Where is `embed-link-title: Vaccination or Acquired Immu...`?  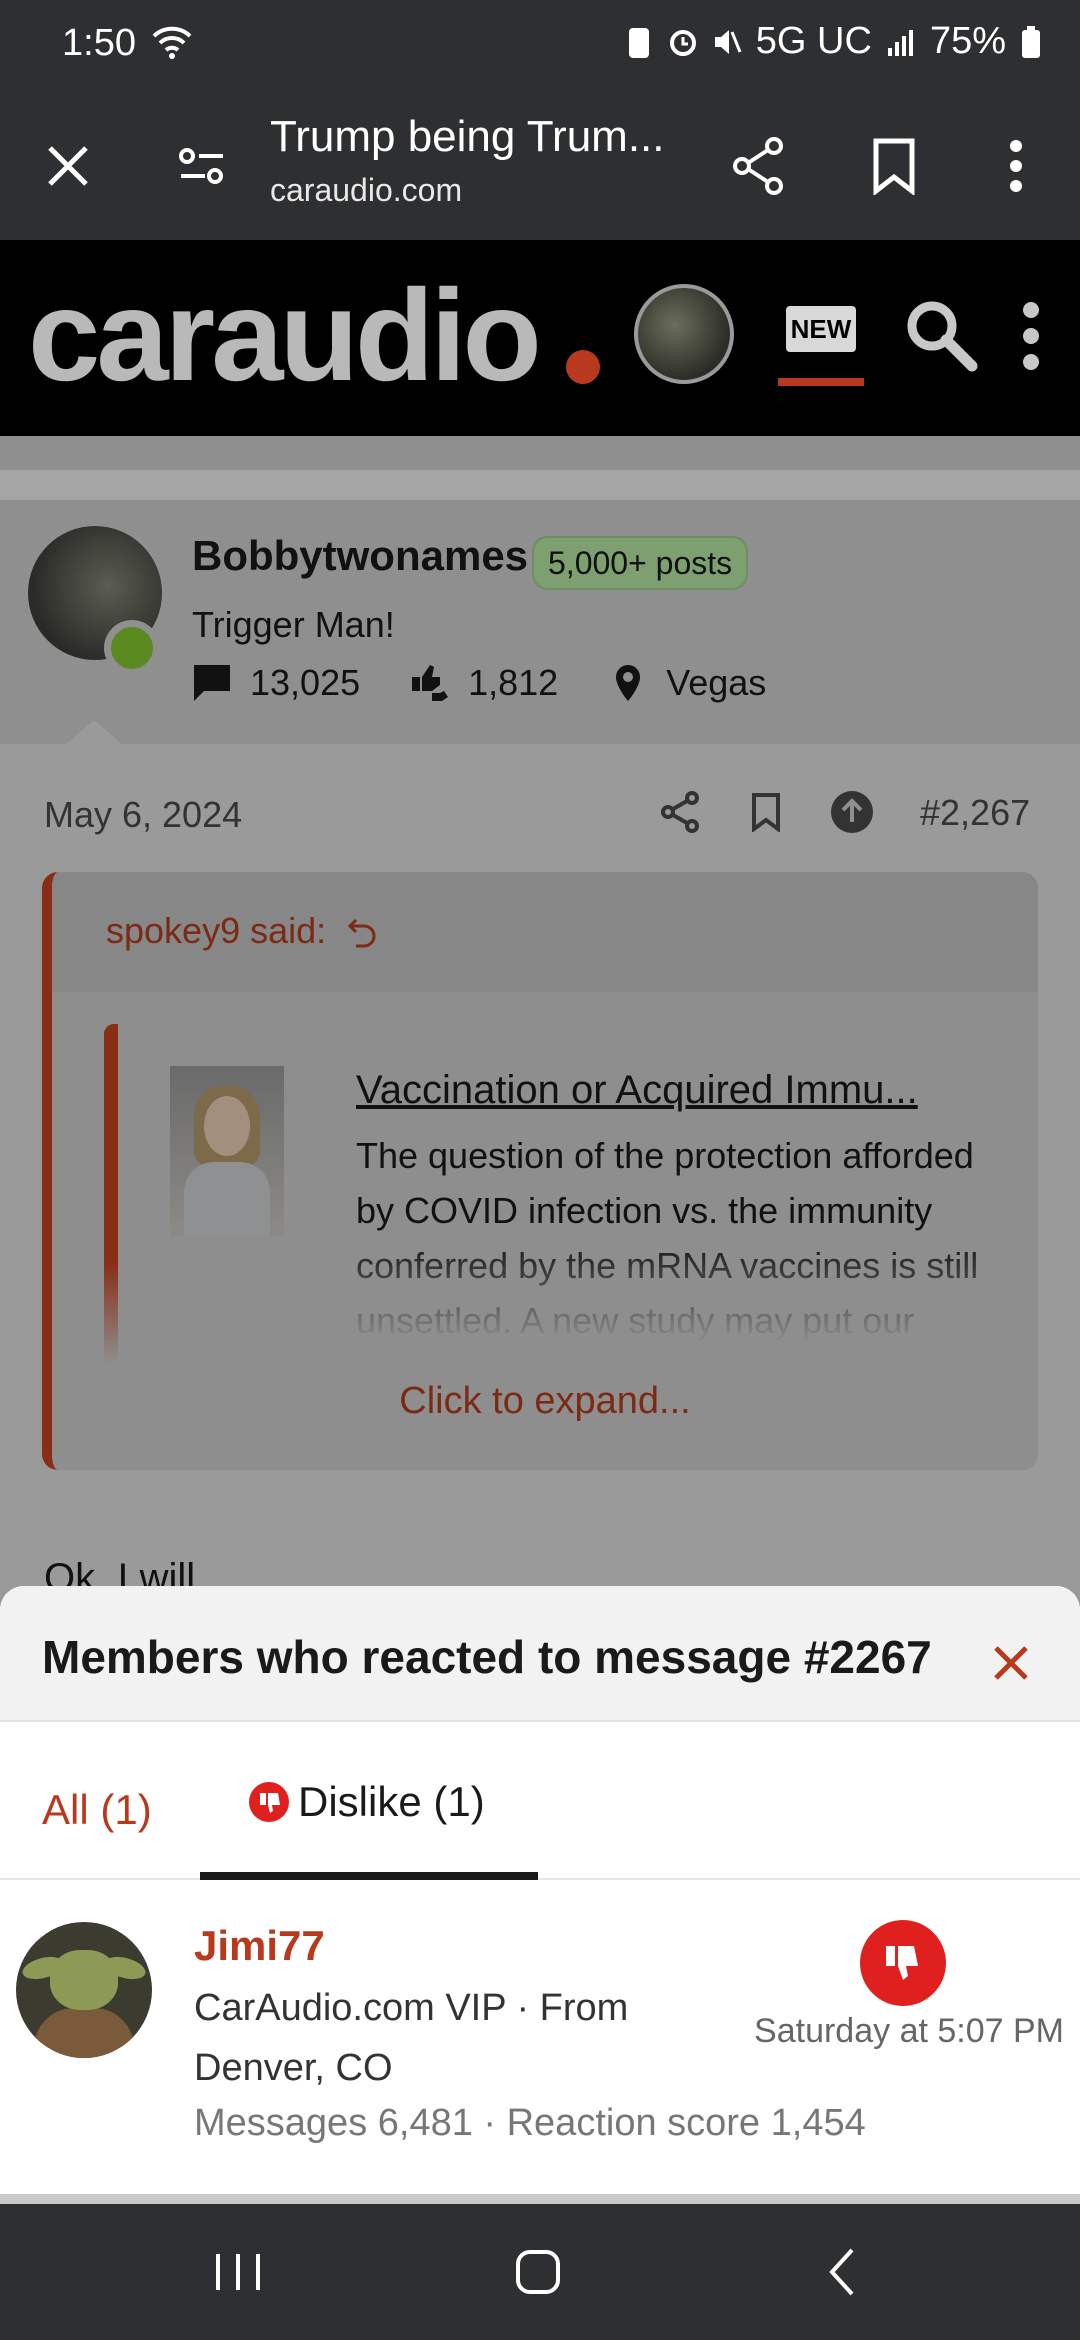 embed-link-title: Vaccination or Acquired Immu... is located at coordinates (676, 1090).